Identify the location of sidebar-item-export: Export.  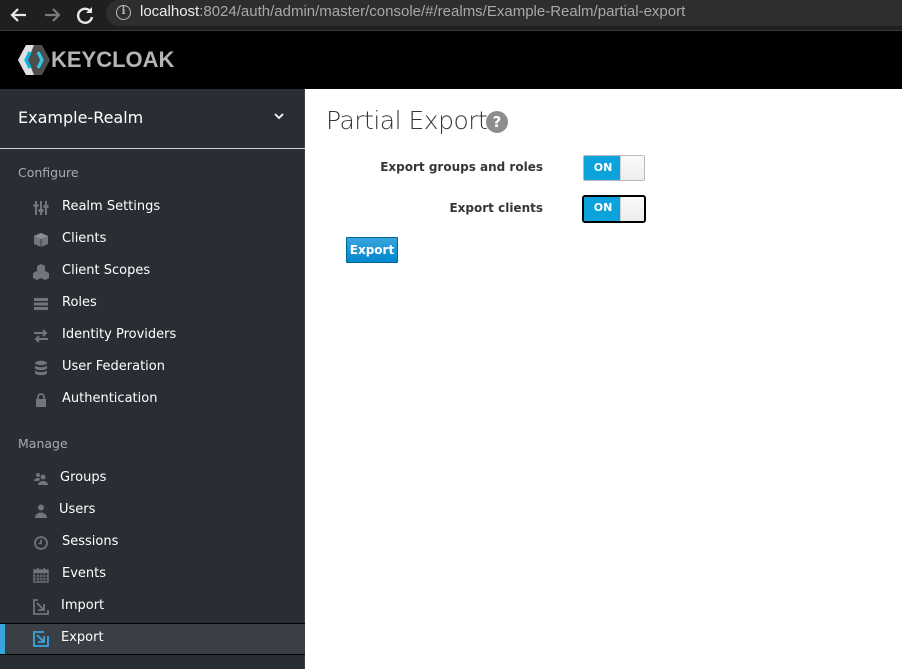
(152, 639).